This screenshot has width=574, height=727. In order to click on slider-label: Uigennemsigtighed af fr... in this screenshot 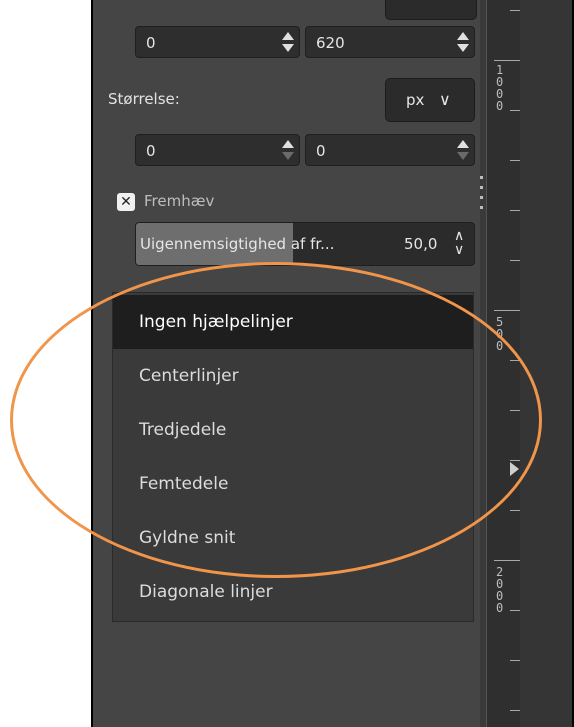, I will do `click(237, 244)`.